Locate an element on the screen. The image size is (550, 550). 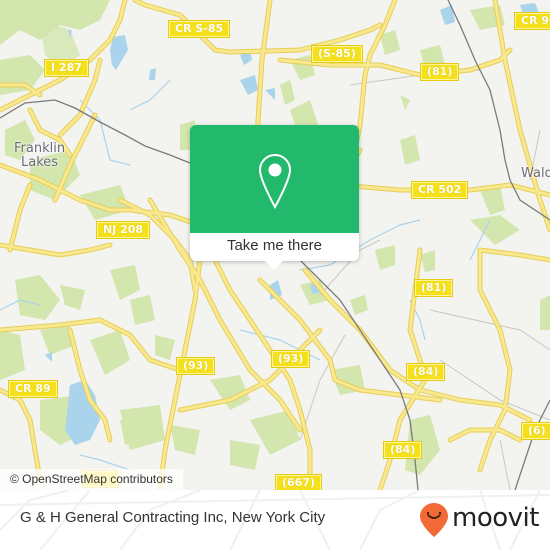
road-shield-93-mid: (93) is located at coordinates (291, 359).